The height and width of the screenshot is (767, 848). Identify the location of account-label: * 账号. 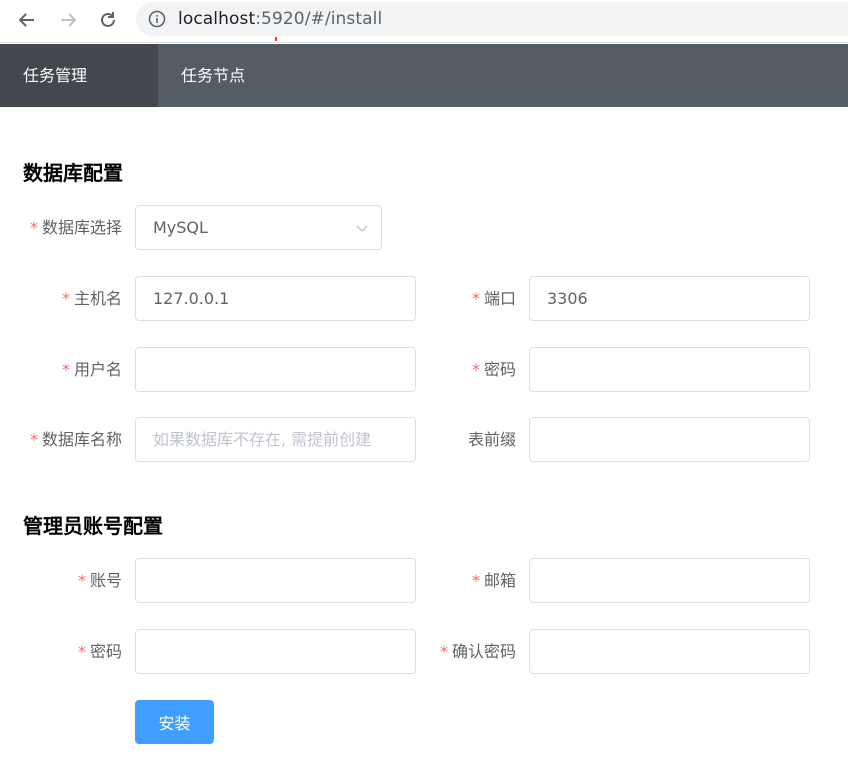
(100, 580).